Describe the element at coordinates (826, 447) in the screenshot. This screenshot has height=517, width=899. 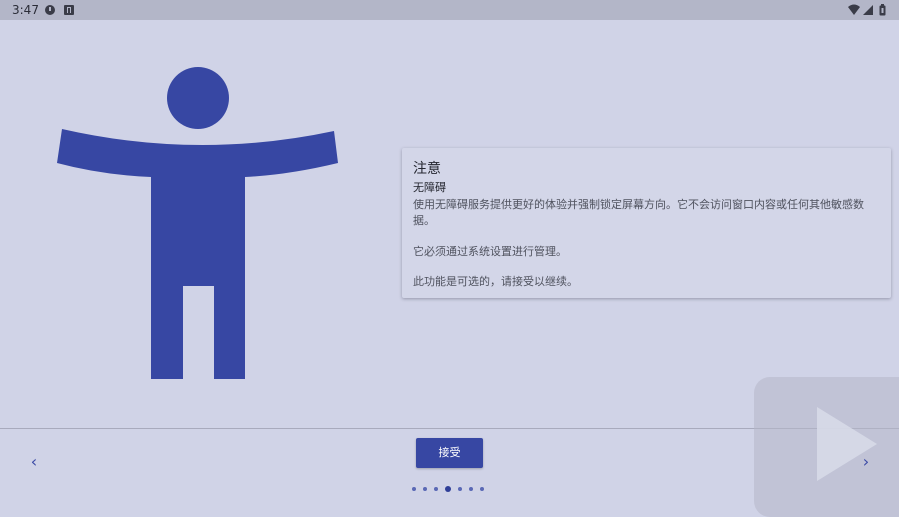
I see `play-overlay` at that location.